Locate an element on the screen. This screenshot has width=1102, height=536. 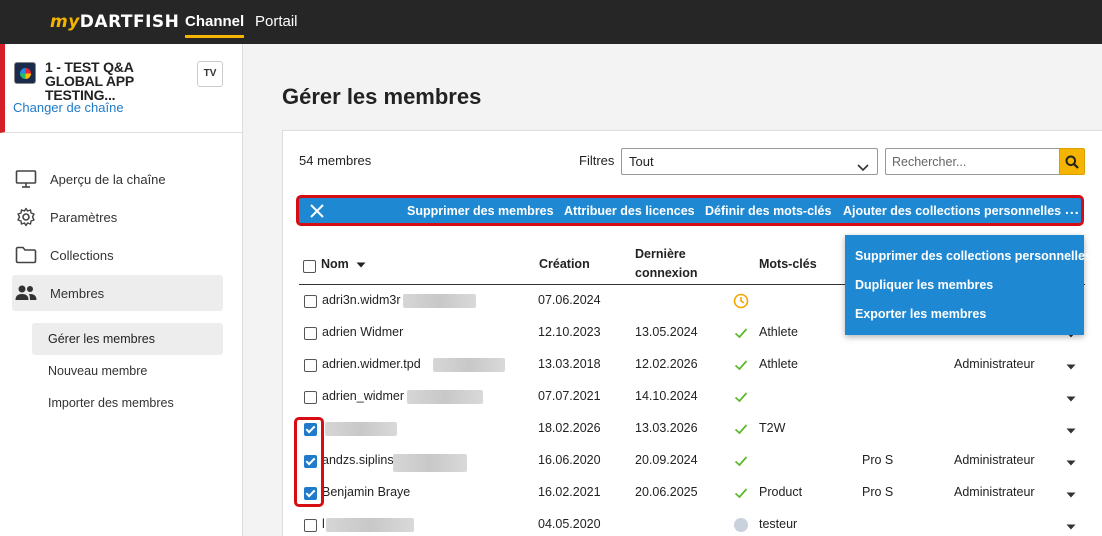
folder-icon is located at coordinates (26, 255).